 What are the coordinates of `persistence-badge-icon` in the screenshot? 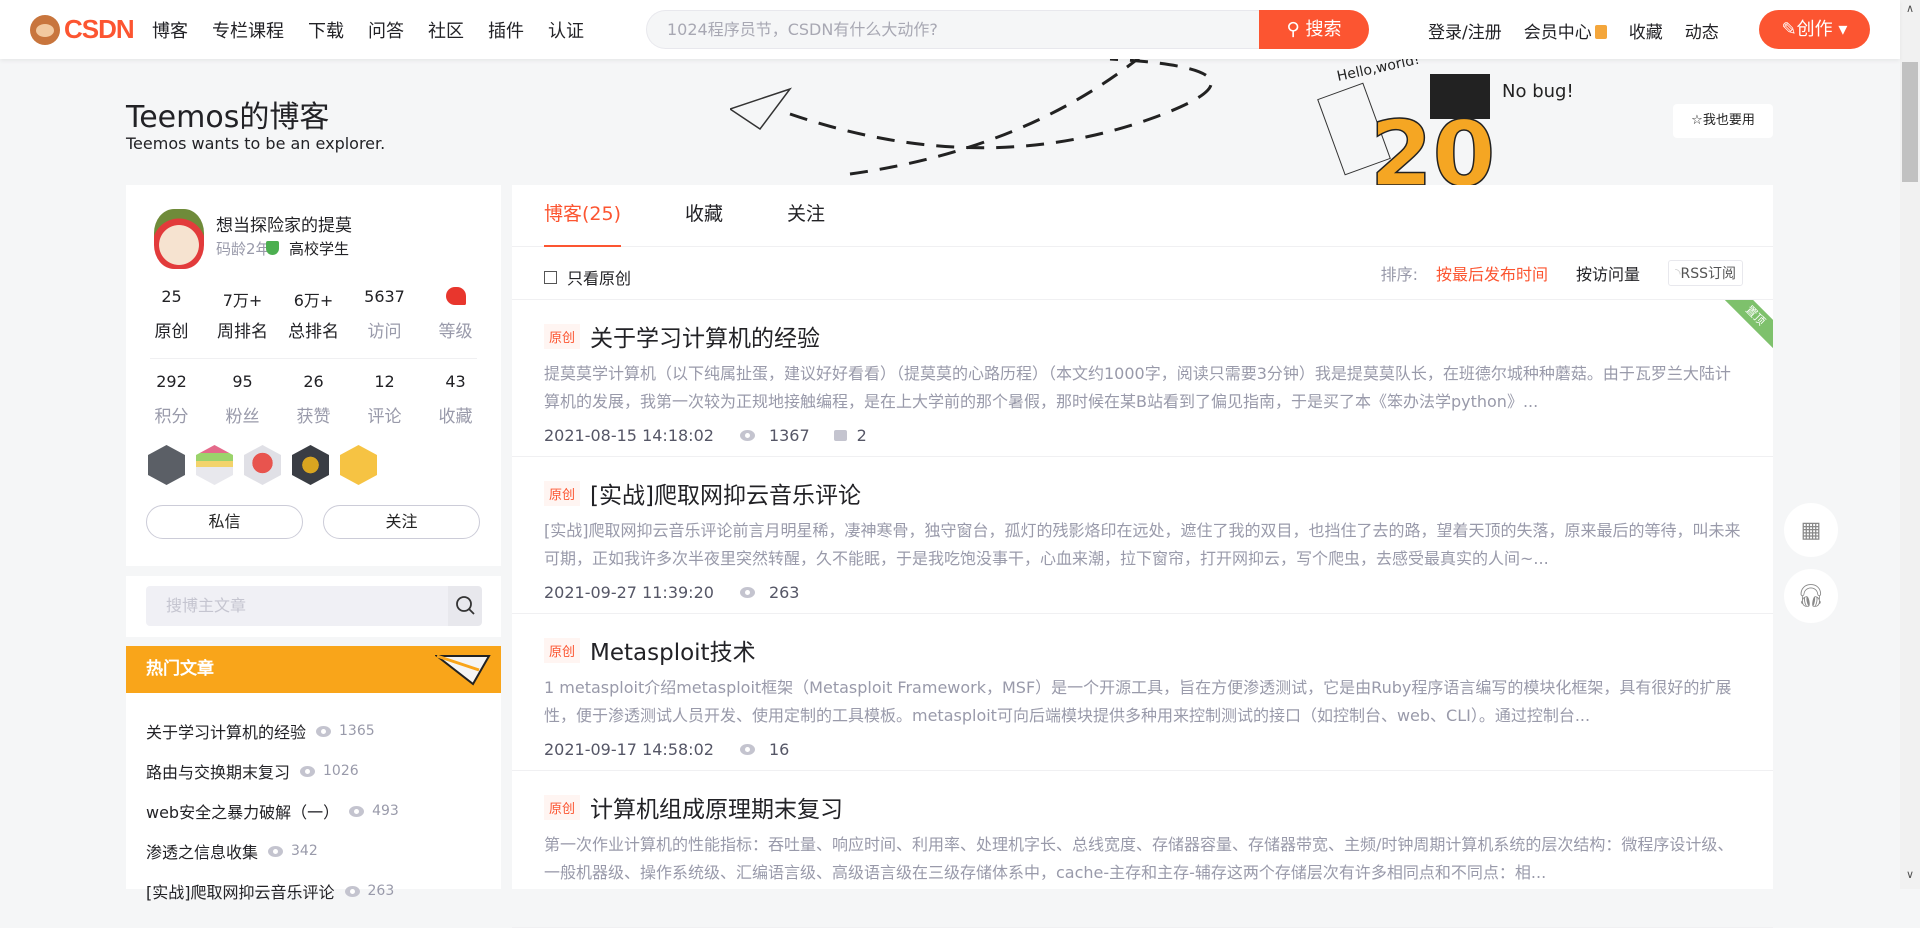 It's located at (310, 465).